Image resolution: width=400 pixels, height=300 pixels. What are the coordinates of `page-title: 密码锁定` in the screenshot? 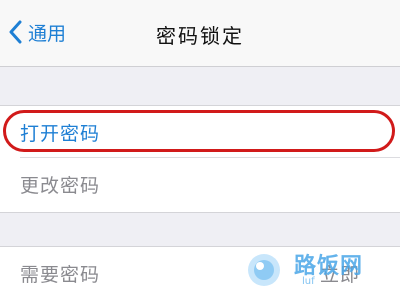 It's located at (200, 36).